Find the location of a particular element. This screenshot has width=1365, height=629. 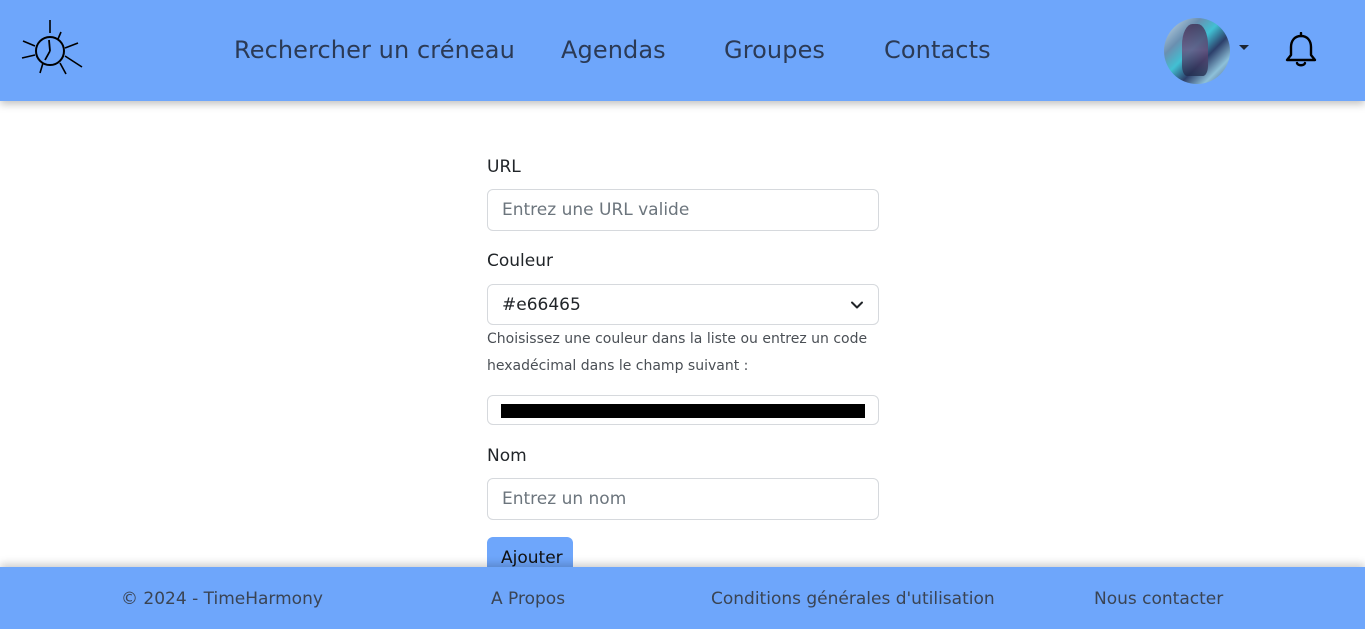

color-swatch is located at coordinates (683, 411).